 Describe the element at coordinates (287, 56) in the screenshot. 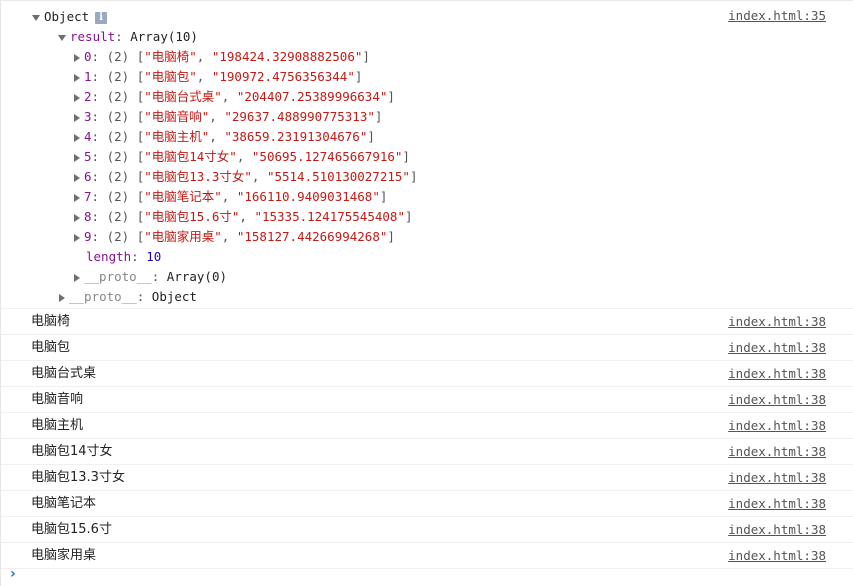

I see `item-value: "198424.32908882506"` at that location.